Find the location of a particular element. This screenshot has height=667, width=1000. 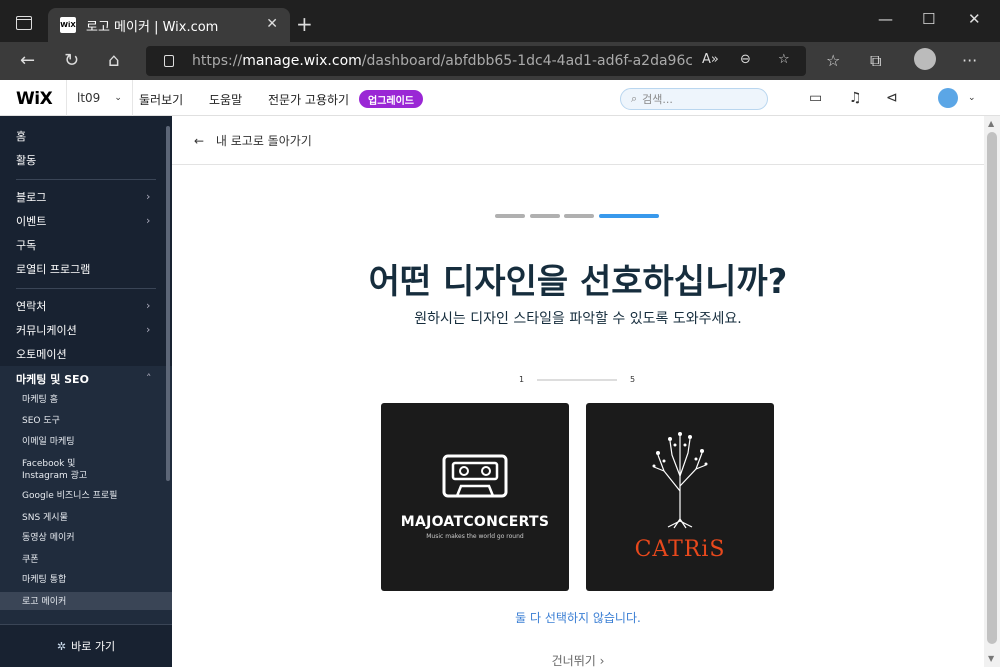

account-avatar is located at coordinates (948, 98).